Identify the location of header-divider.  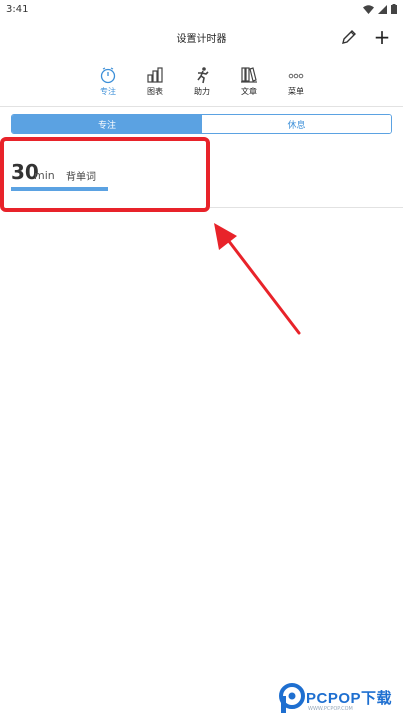
(201, 106).